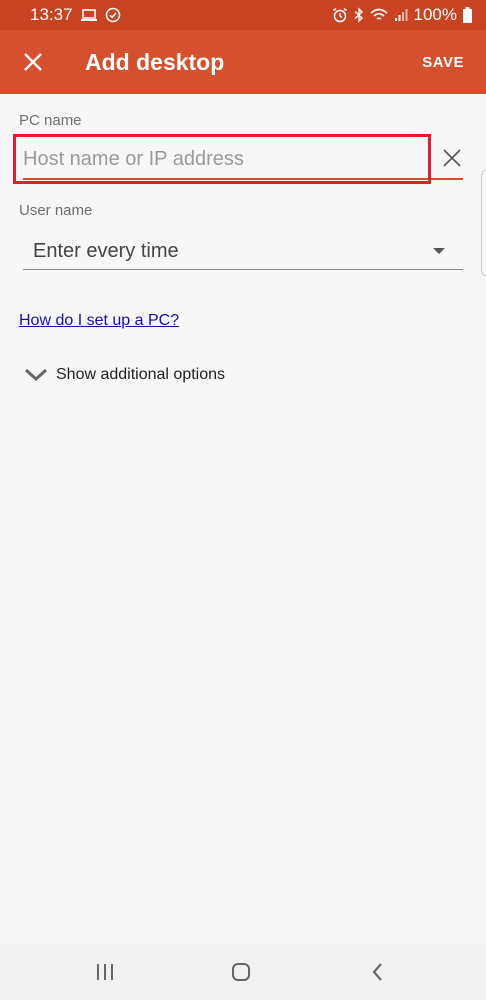  What do you see at coordinates (243, 62) in the screenshot?
I see `app-bar: Add desktop SAVE` at bounding box center [243, 62].